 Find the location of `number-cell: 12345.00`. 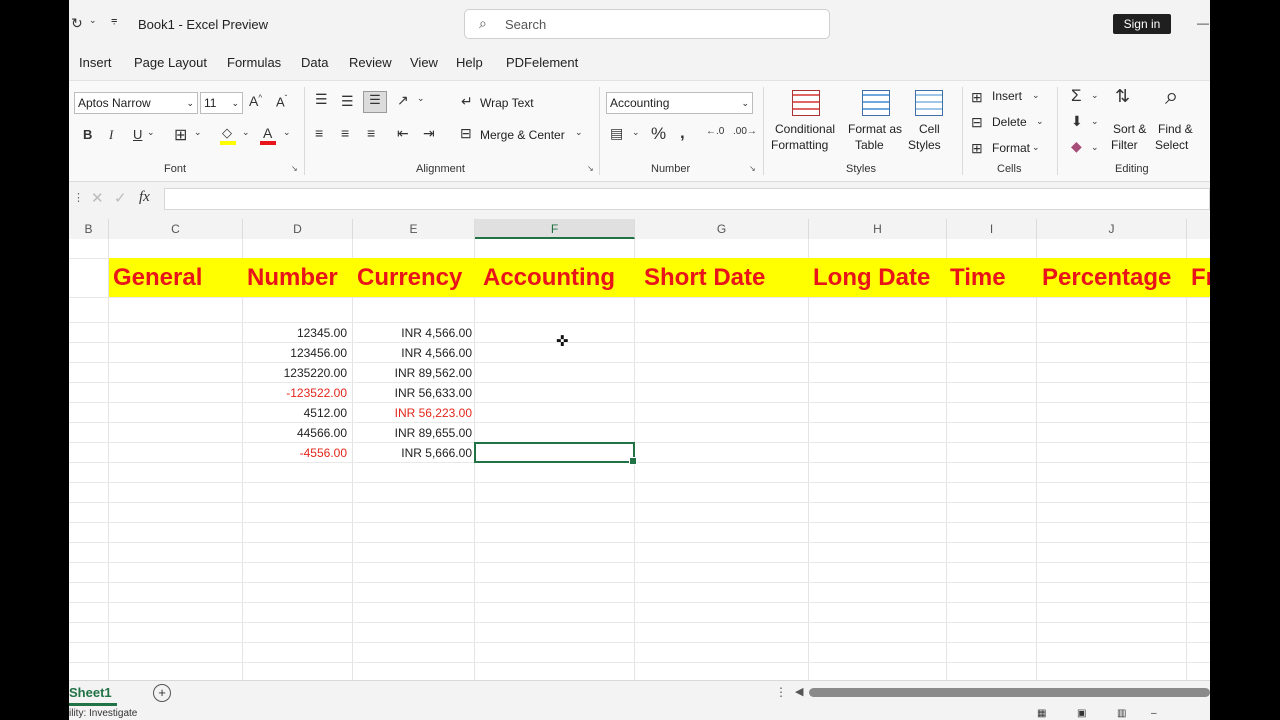

number-cell: 12345.00 is located at coordinates (295, 333).